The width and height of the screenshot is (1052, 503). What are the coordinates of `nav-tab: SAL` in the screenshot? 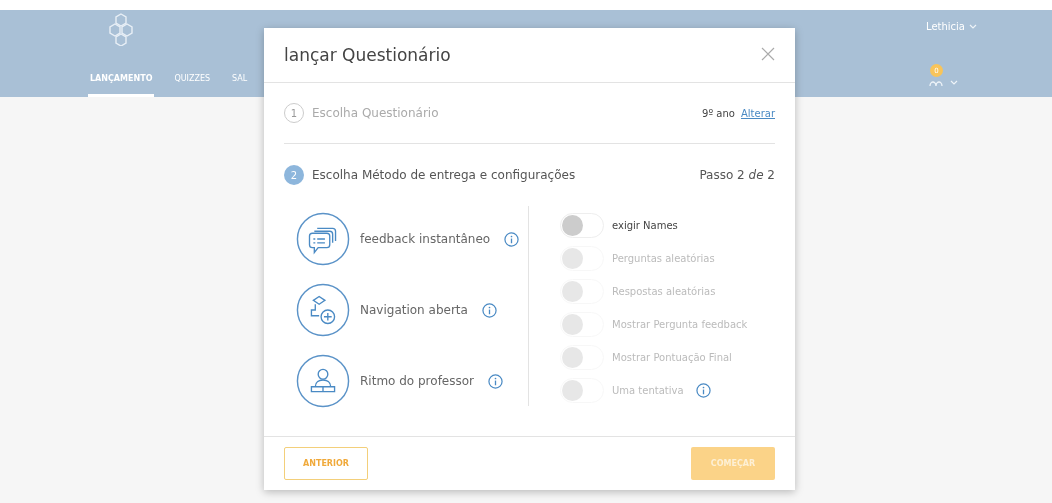 It's located at (240, 85).